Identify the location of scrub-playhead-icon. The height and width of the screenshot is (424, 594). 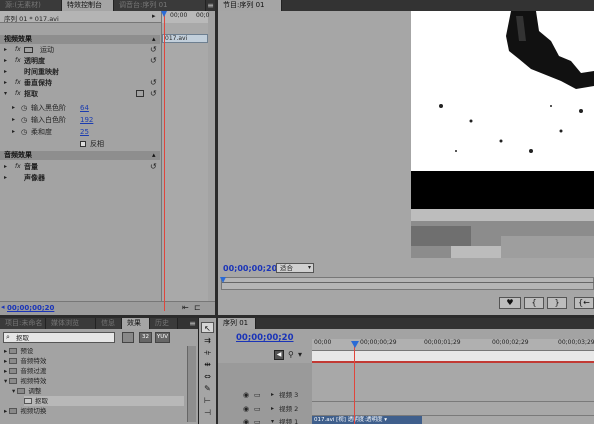
(223, 280).